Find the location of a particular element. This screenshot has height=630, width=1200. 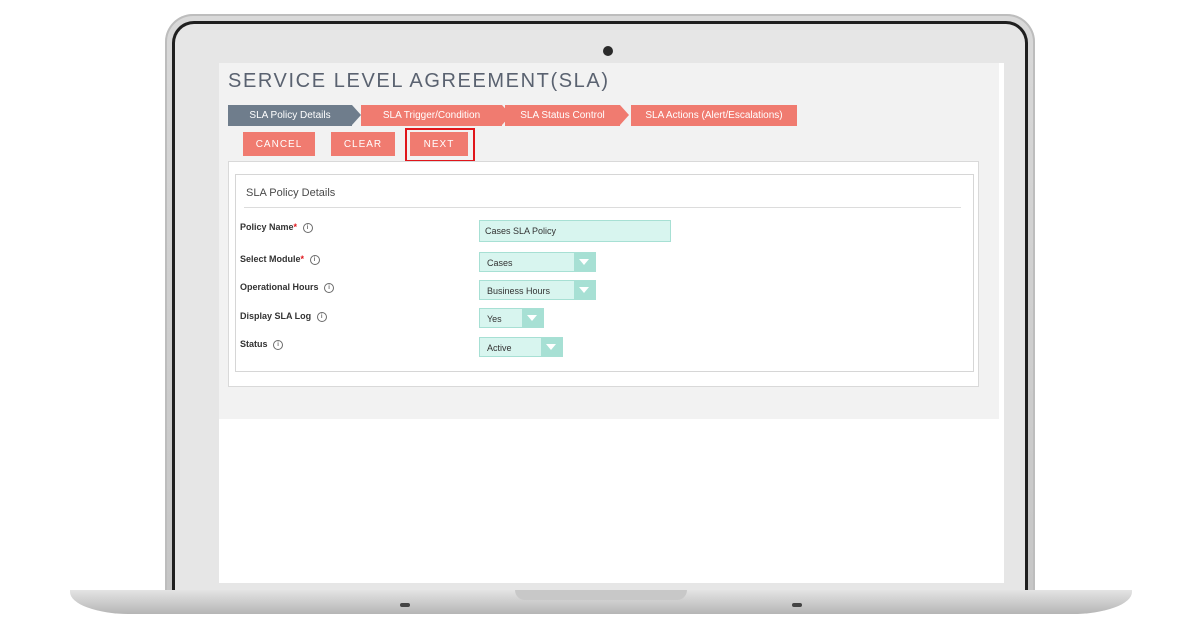

status-label: Status i is located at coordinates (262, 344).